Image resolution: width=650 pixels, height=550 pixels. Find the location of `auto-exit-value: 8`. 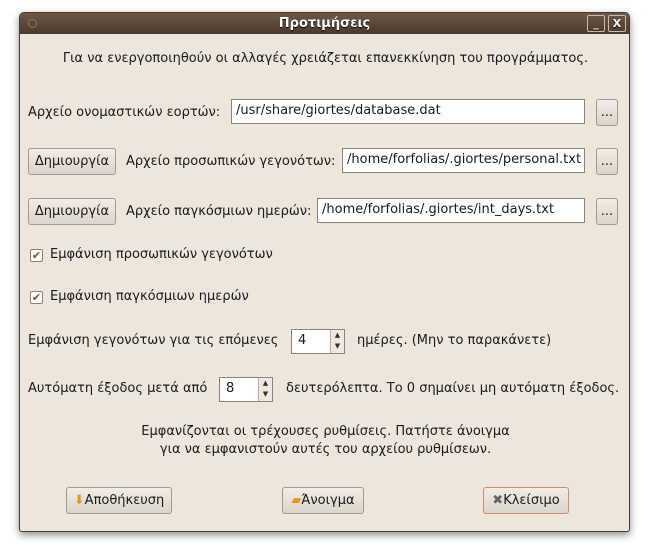

auto-exit-value: 8 is located at coordinates (230, 388).